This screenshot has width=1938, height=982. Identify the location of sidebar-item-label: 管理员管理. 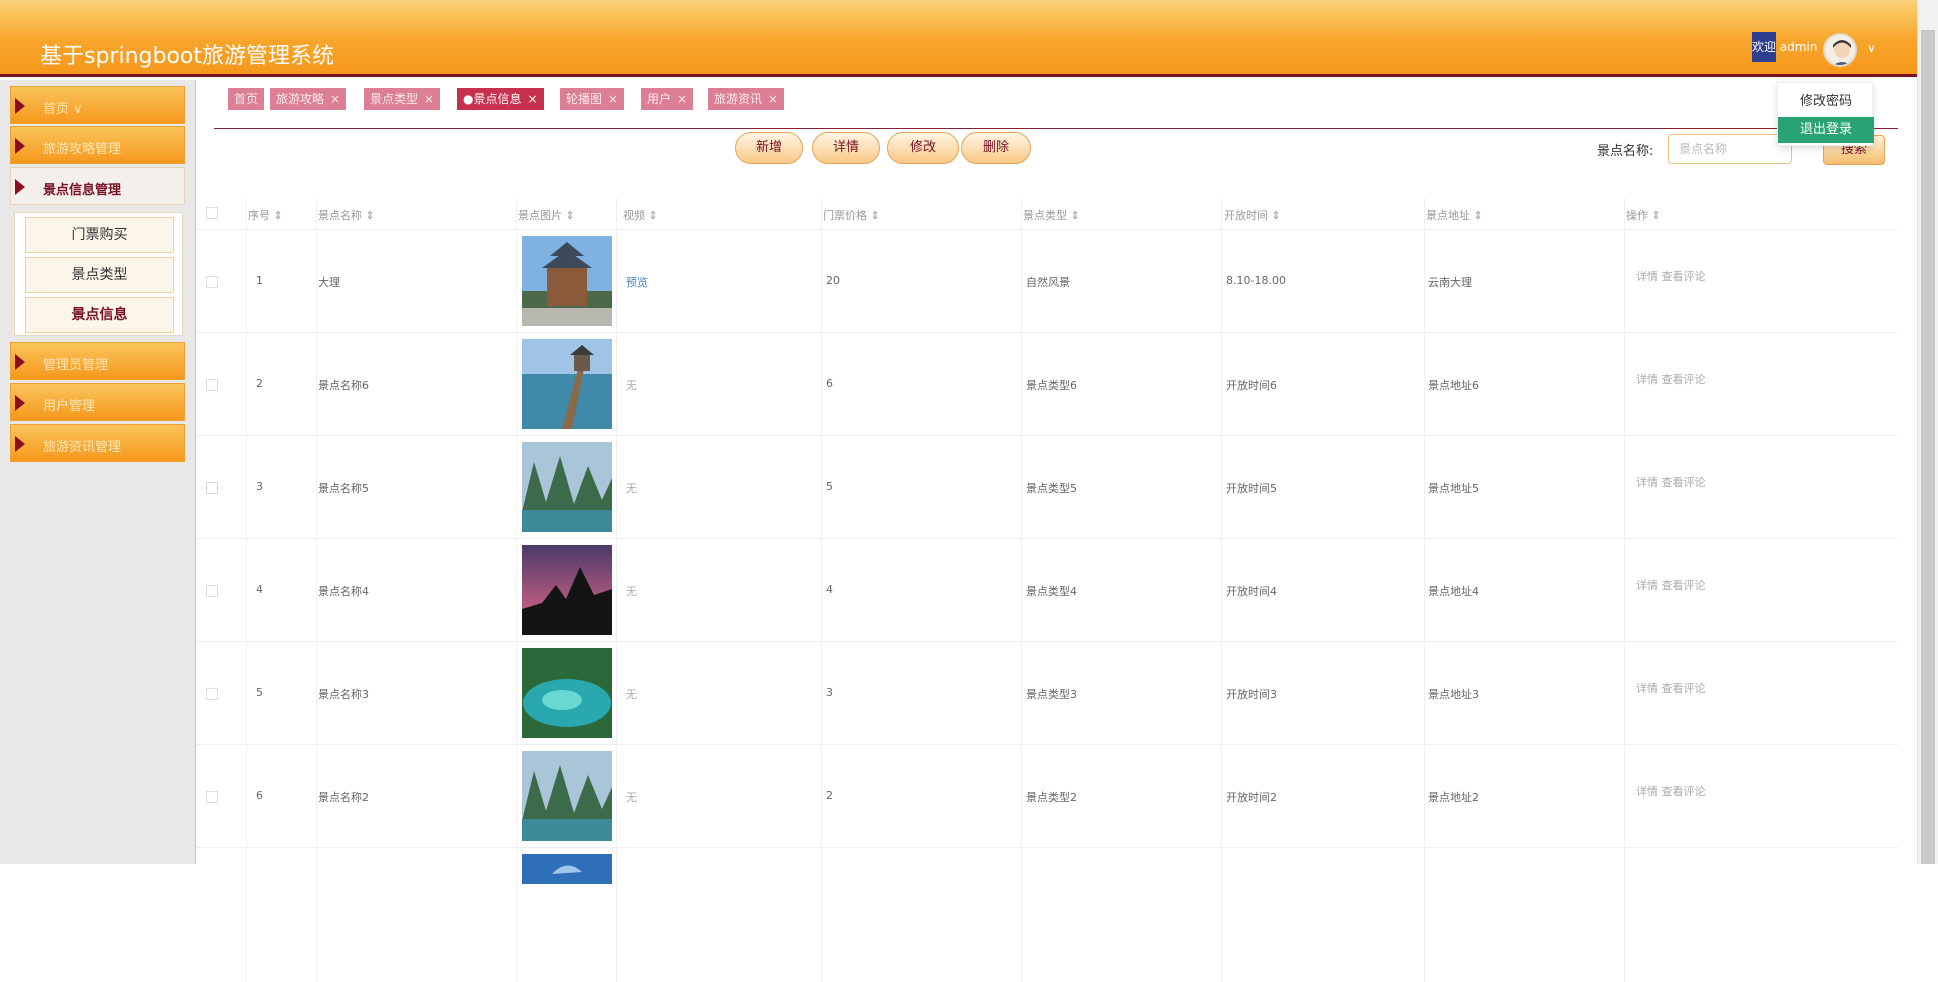
(76, 365).